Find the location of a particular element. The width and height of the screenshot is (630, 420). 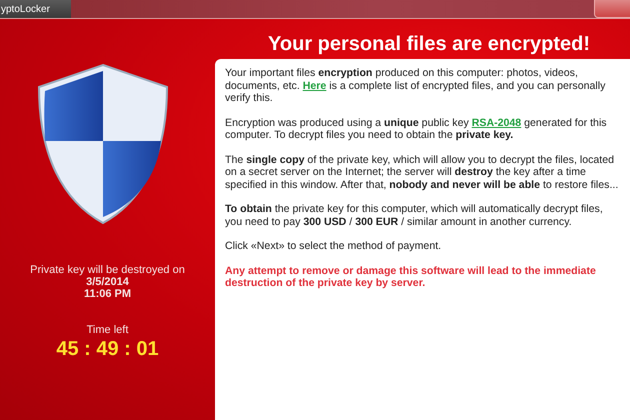

deadline-time: 11:06 PM is located at coordinates (108, 294).